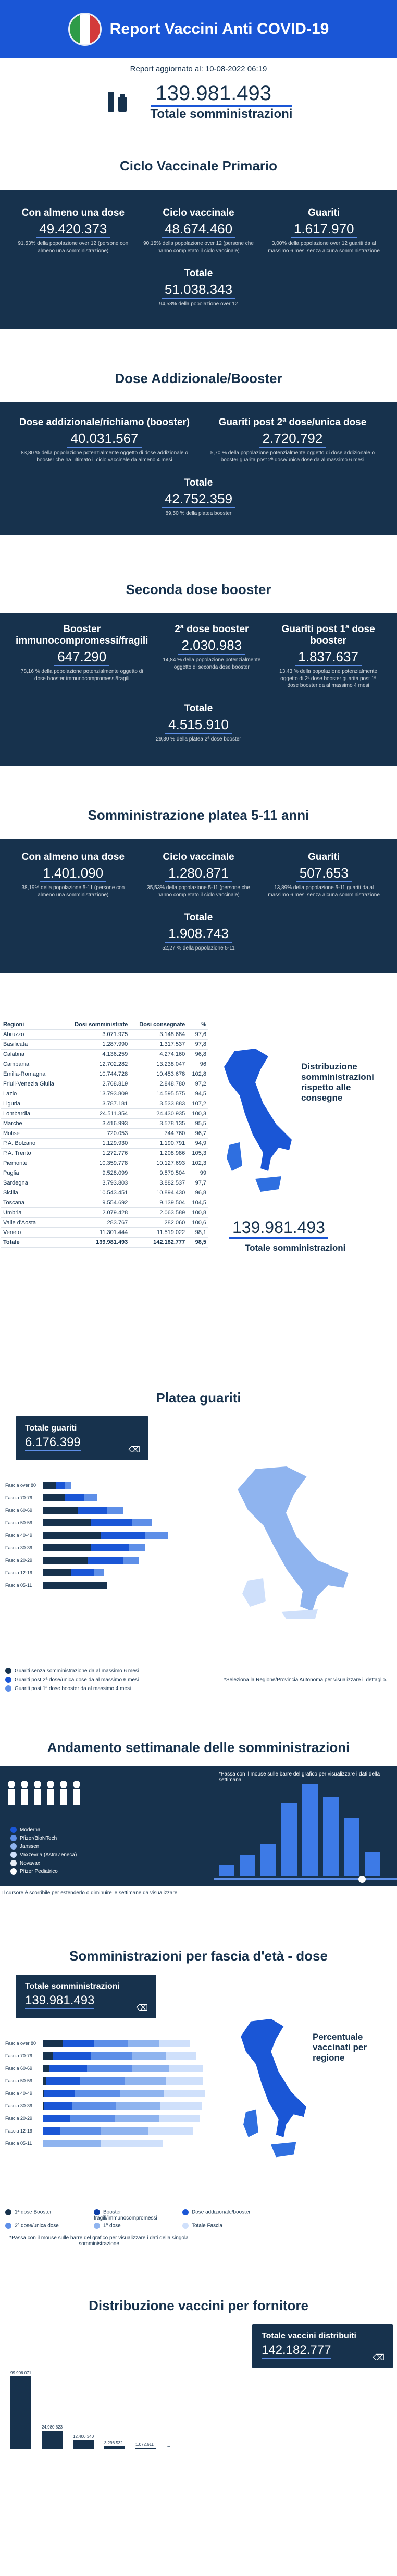  What do you see at coordinates (104, 1222) in the screenshot?
I see `table-row: Valle d'Aosta 283.767 282.060 100,6` at bounding box center [104, 1222].